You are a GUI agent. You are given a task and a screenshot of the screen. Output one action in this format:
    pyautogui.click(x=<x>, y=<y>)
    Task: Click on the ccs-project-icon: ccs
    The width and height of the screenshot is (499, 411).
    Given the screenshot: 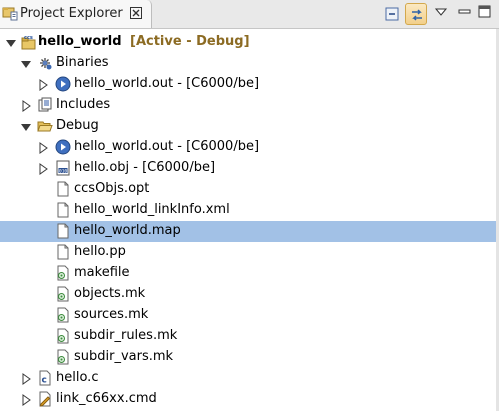 What is the action you would take?
    pyautogui.click(x=29, y=42)
    